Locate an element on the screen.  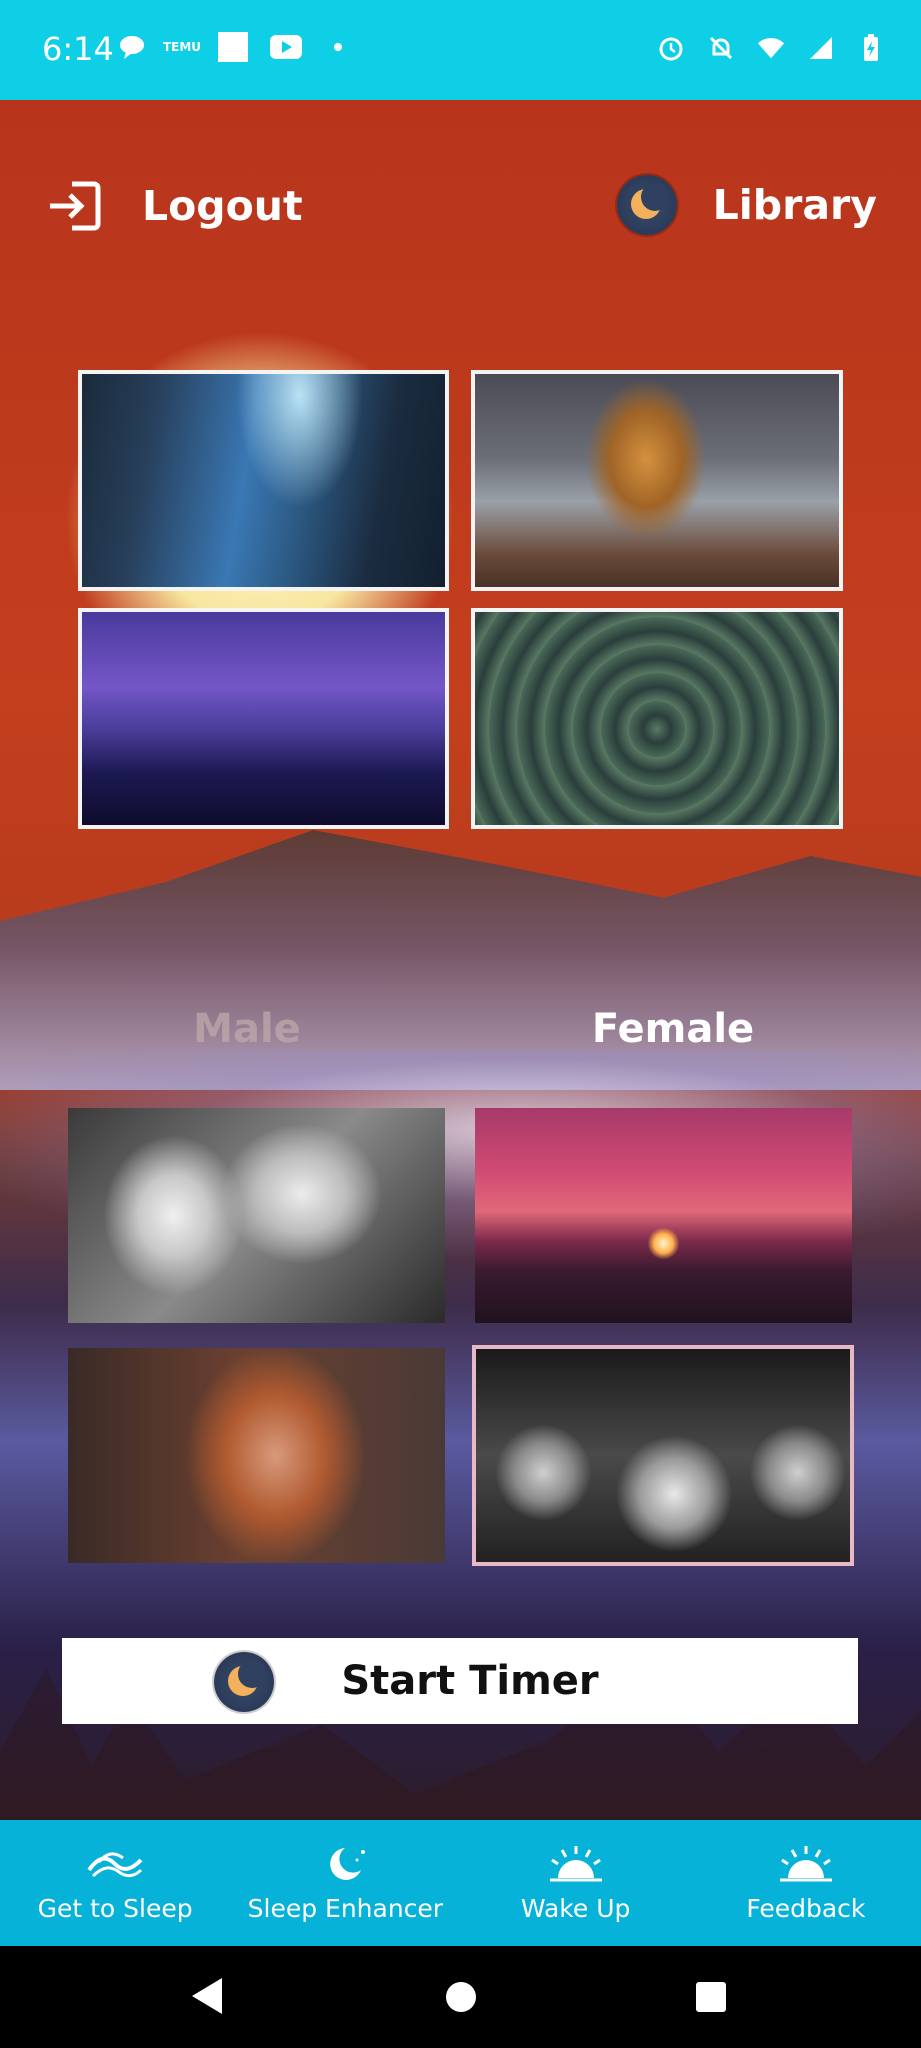
start-timer-button: Start Timer is located at coordinates (460, 1681).